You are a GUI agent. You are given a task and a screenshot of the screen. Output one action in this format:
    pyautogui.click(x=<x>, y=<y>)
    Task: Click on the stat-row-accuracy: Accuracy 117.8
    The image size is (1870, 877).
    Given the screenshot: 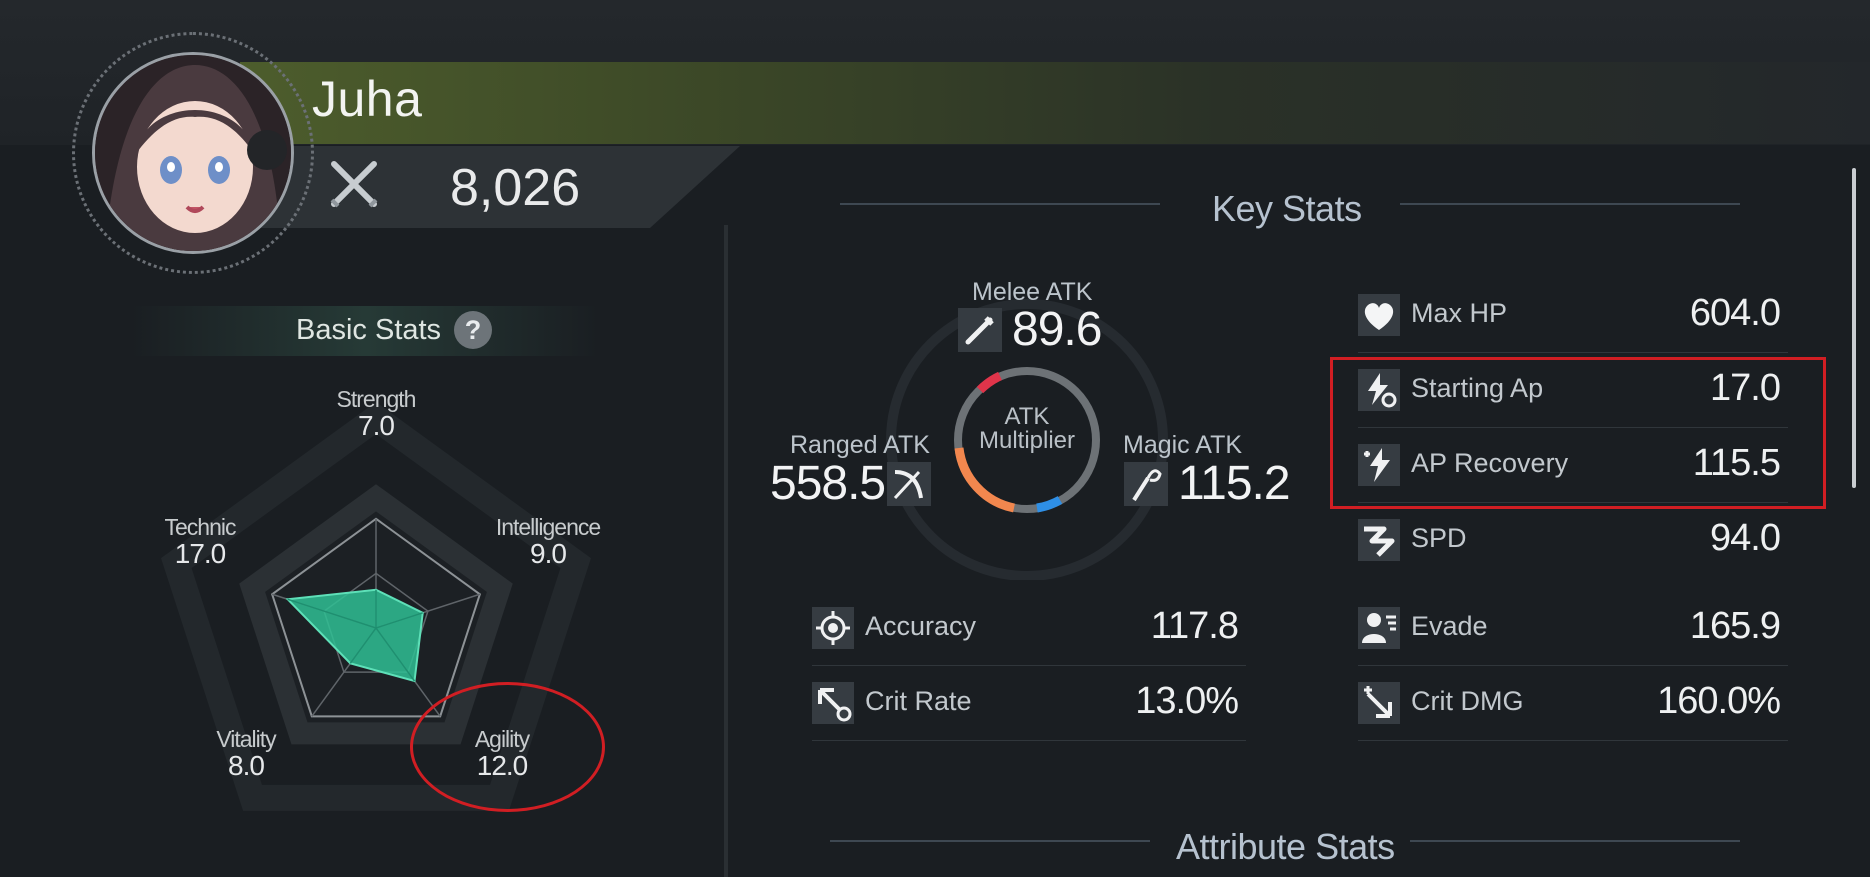 What is the action you would take?
    pyautogui.click(x=1029, y=628)
    